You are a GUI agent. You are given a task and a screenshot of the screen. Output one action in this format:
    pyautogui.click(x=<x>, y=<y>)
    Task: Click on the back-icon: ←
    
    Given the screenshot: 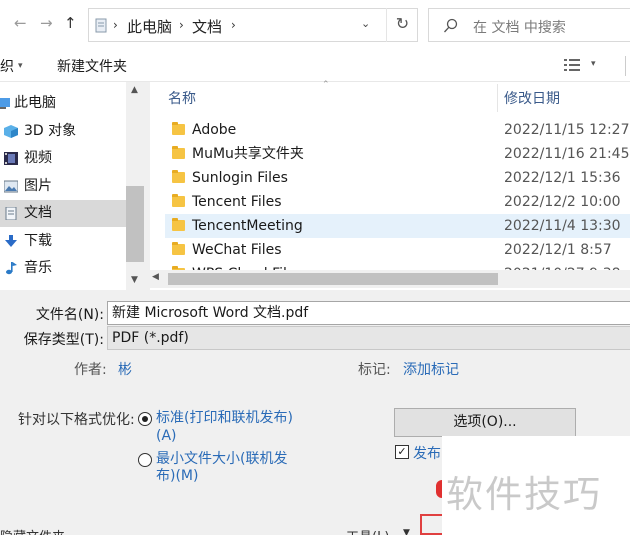 What is the action you would take?
    pyautogui.click(x=20, y=23)
    